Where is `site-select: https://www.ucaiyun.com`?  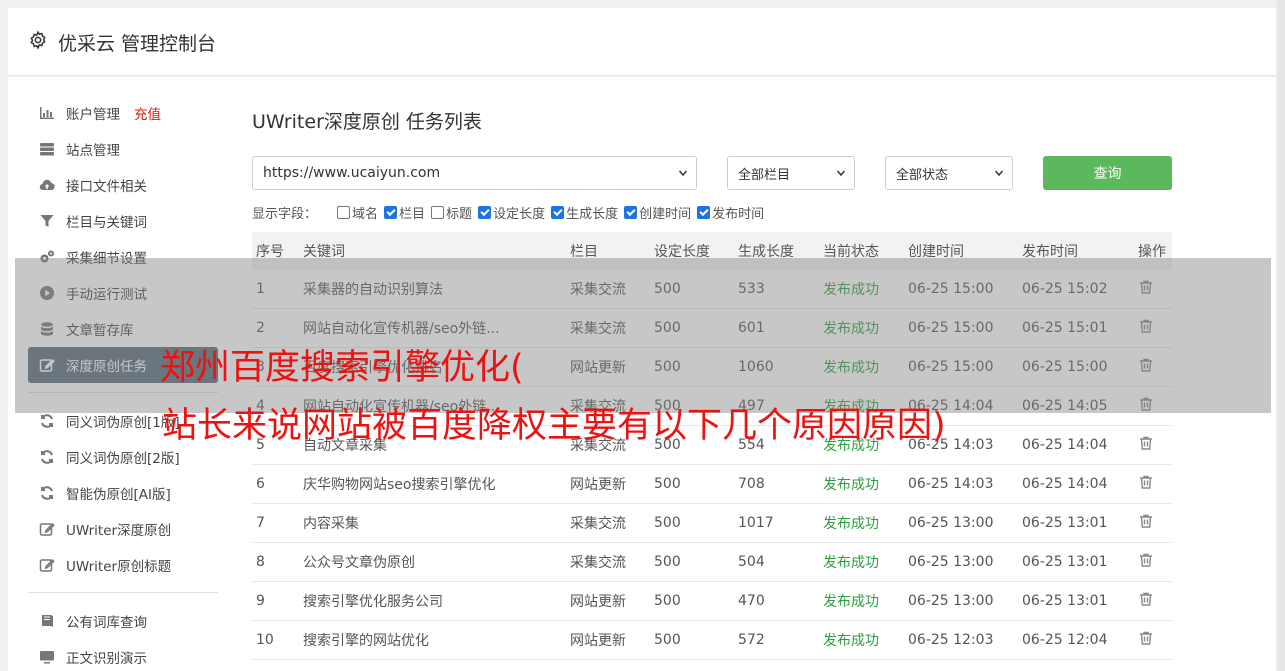
site-select: https://www.ucaiyun.com is located at coordinates (474, 173).